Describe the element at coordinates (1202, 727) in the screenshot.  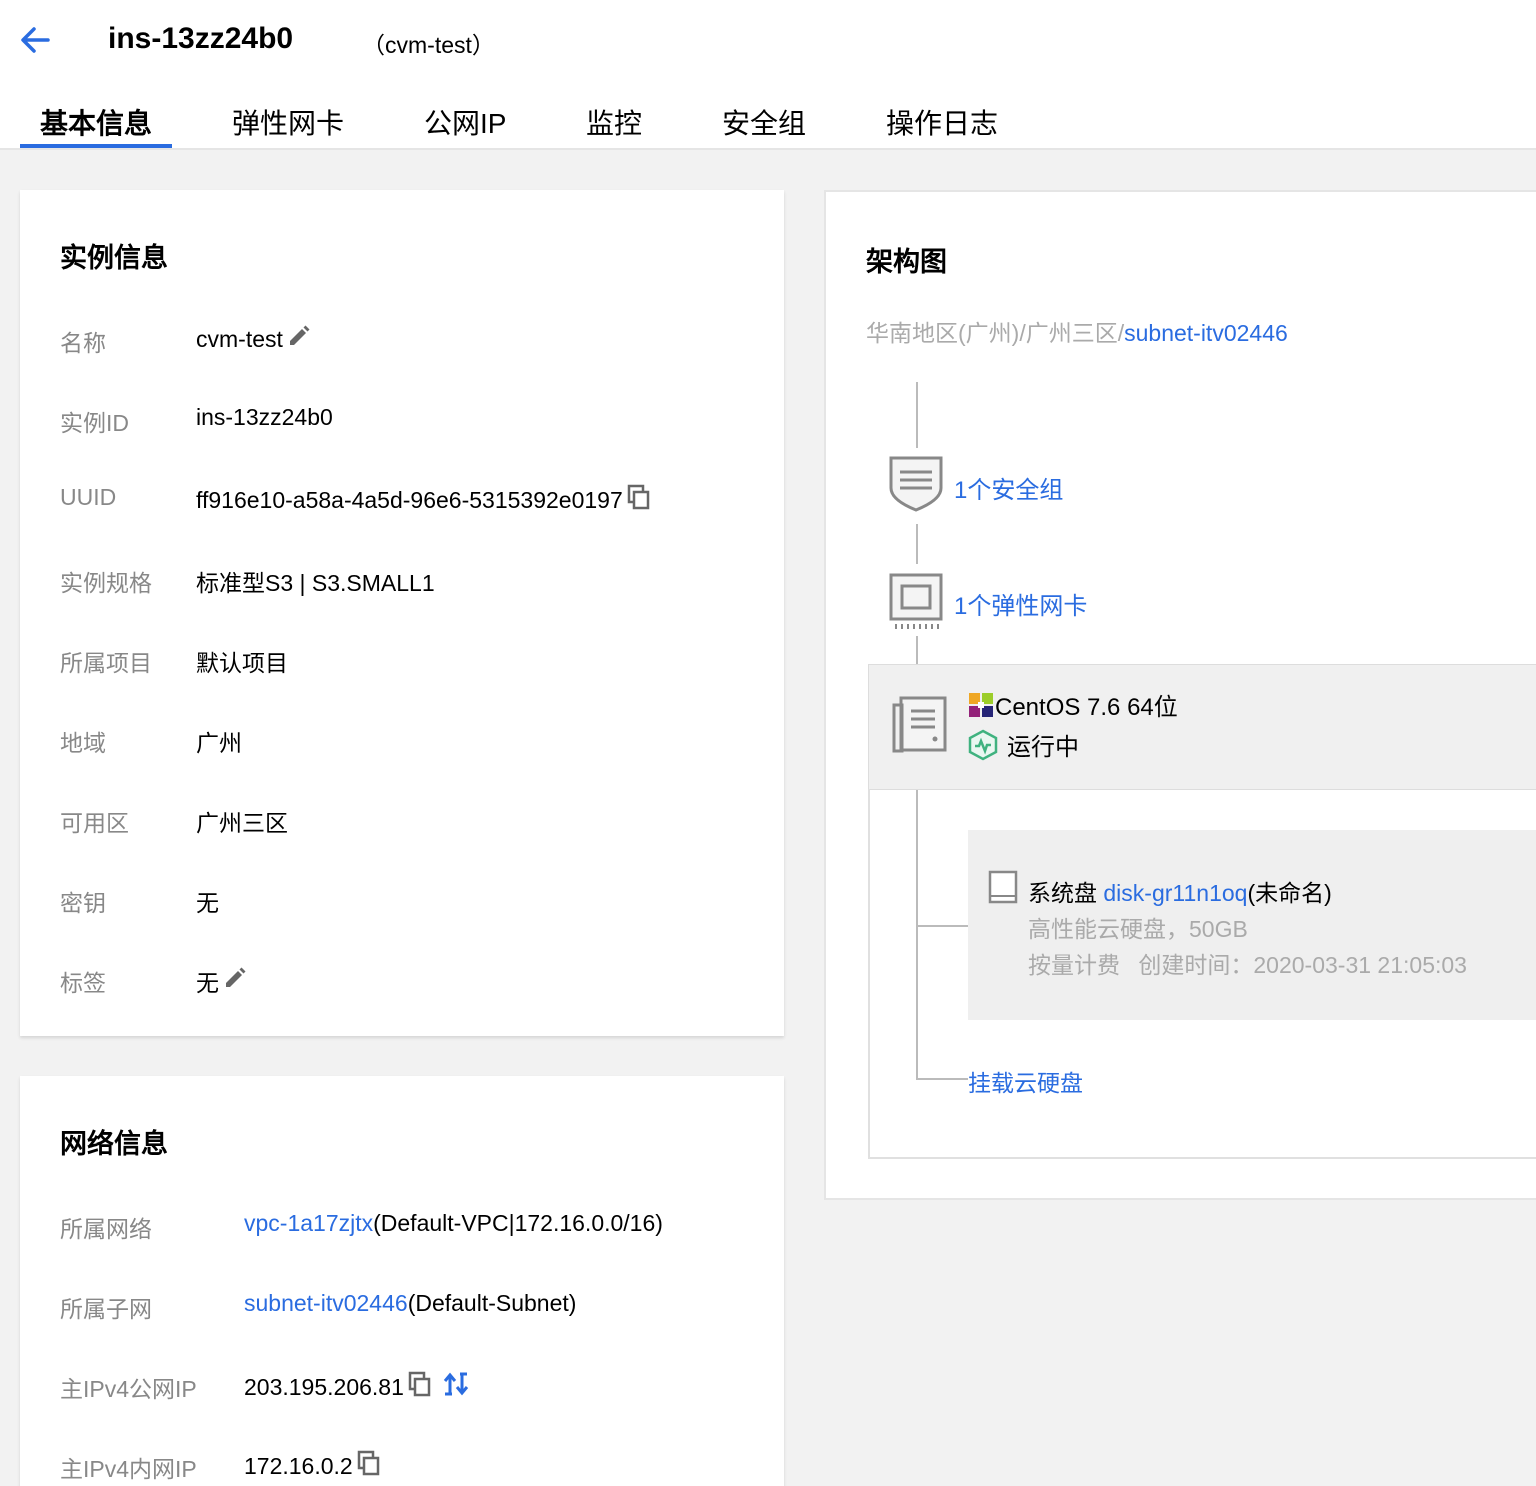
I see `instance-node: CentOS 7.6 64位 运行中` at that location.